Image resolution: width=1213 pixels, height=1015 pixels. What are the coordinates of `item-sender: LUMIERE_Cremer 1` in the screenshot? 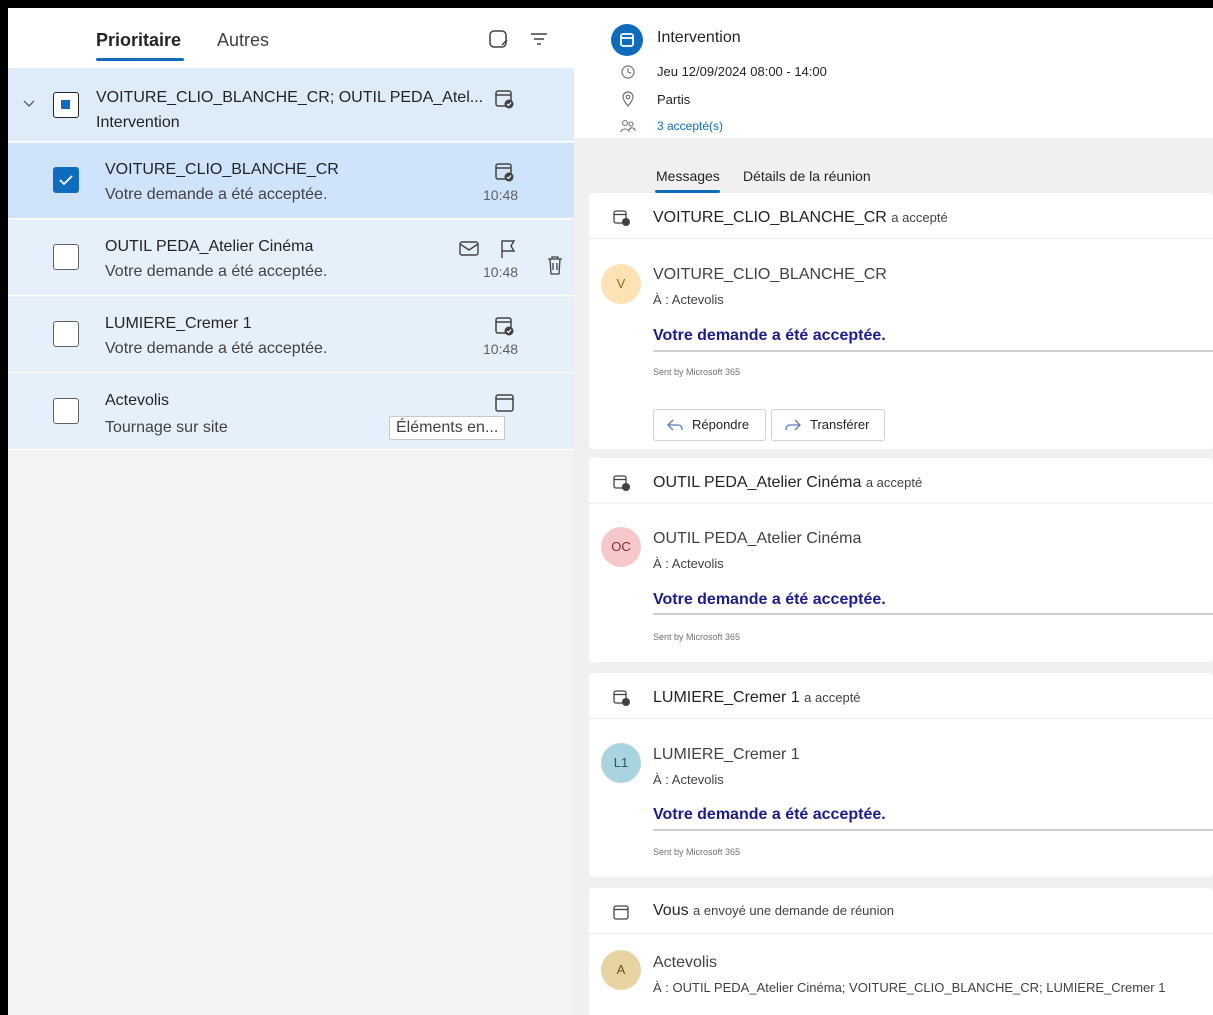 It's located at (178, 323).